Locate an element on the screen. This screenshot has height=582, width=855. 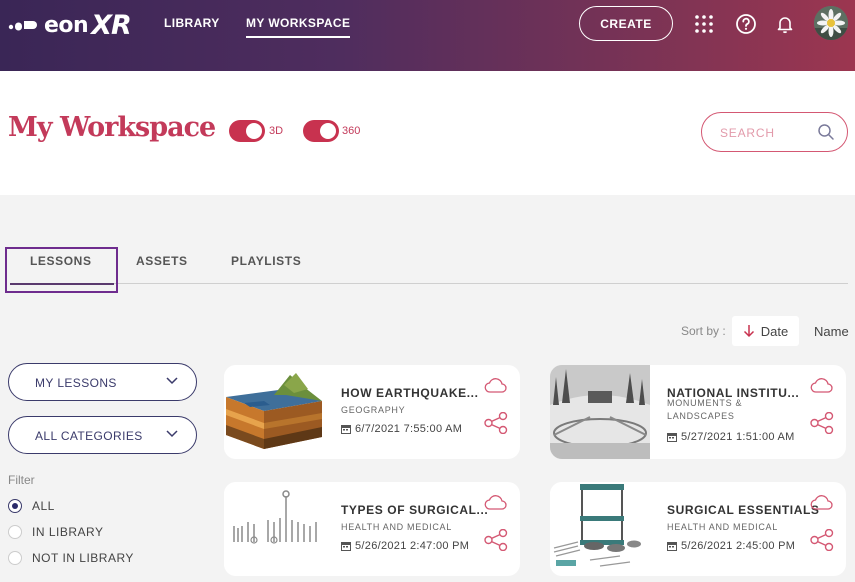
tab-lessons: LESSONS is located at coordinates (61, 261).